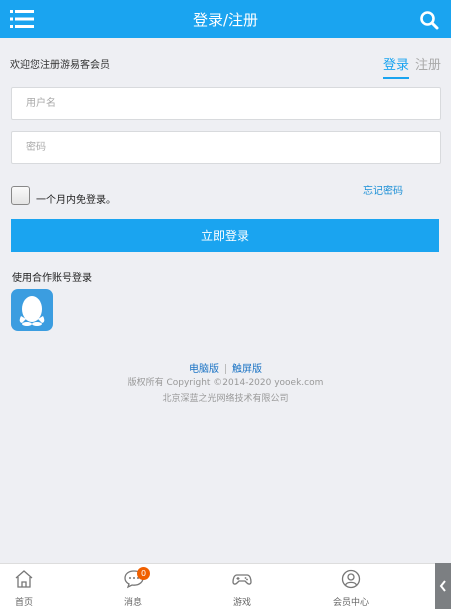 This screenshot has height=609, width=451. I want to click on nav-item-messages: 0 消息, so click(133, 586).